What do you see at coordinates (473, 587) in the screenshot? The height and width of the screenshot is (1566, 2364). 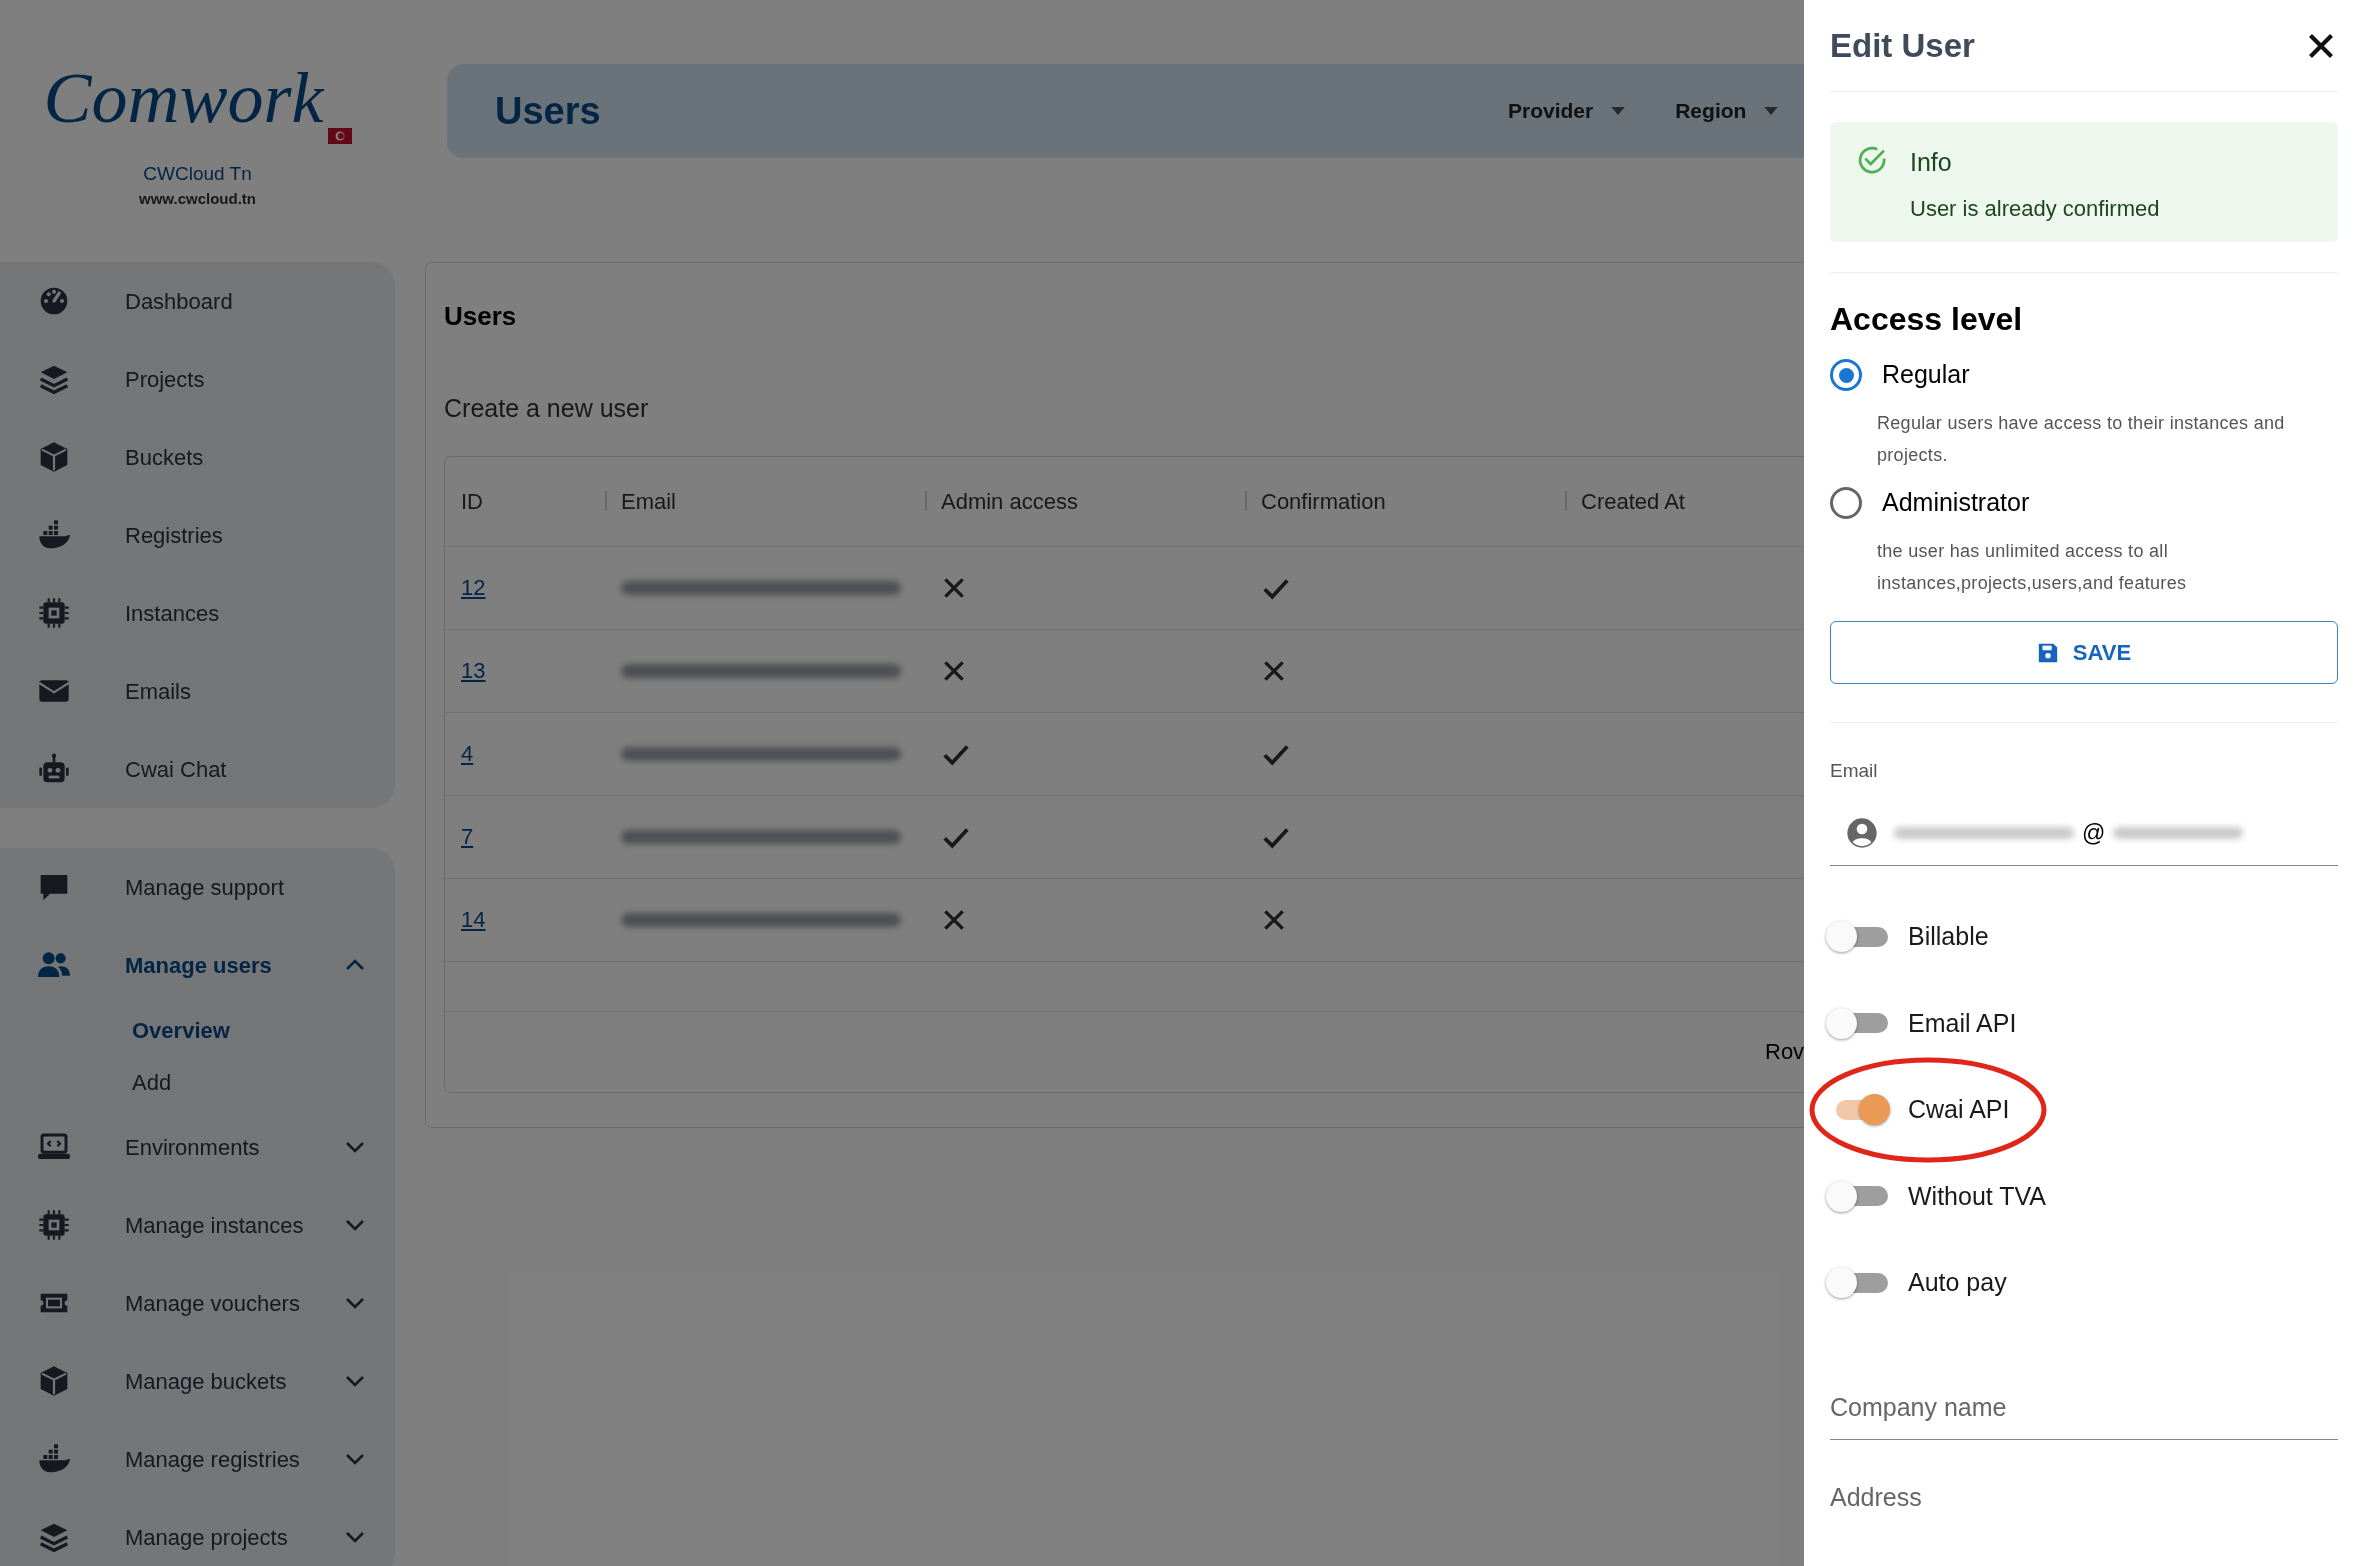 I see `user-id-link: 12` at bounding box center [473, 587].